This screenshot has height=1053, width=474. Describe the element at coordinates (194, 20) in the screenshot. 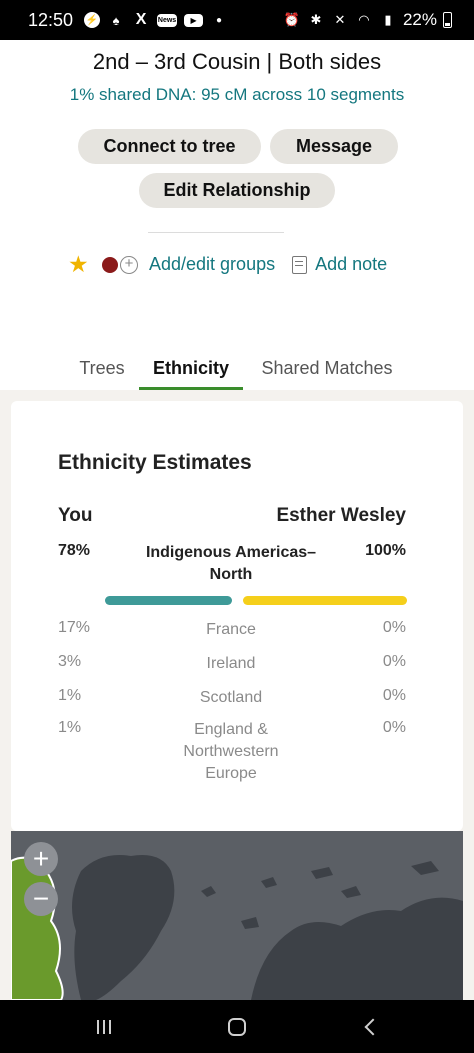

I see `youtube-icon: ▶` at that location.